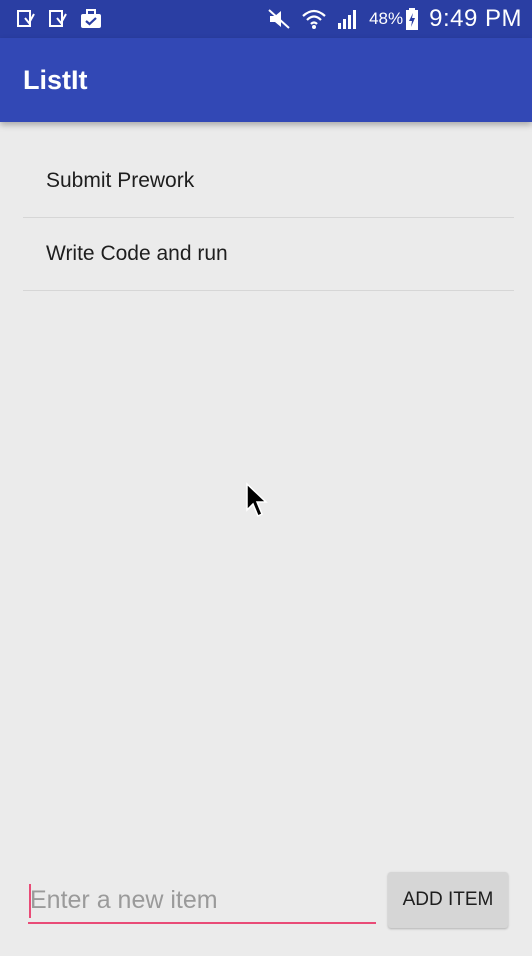 The width and height of the screenshot is (532, 956). What do you see at coordinates (268, 181) in the screenshot?
I see `list-item: Submit Prework` at bounding box center [268, 181].